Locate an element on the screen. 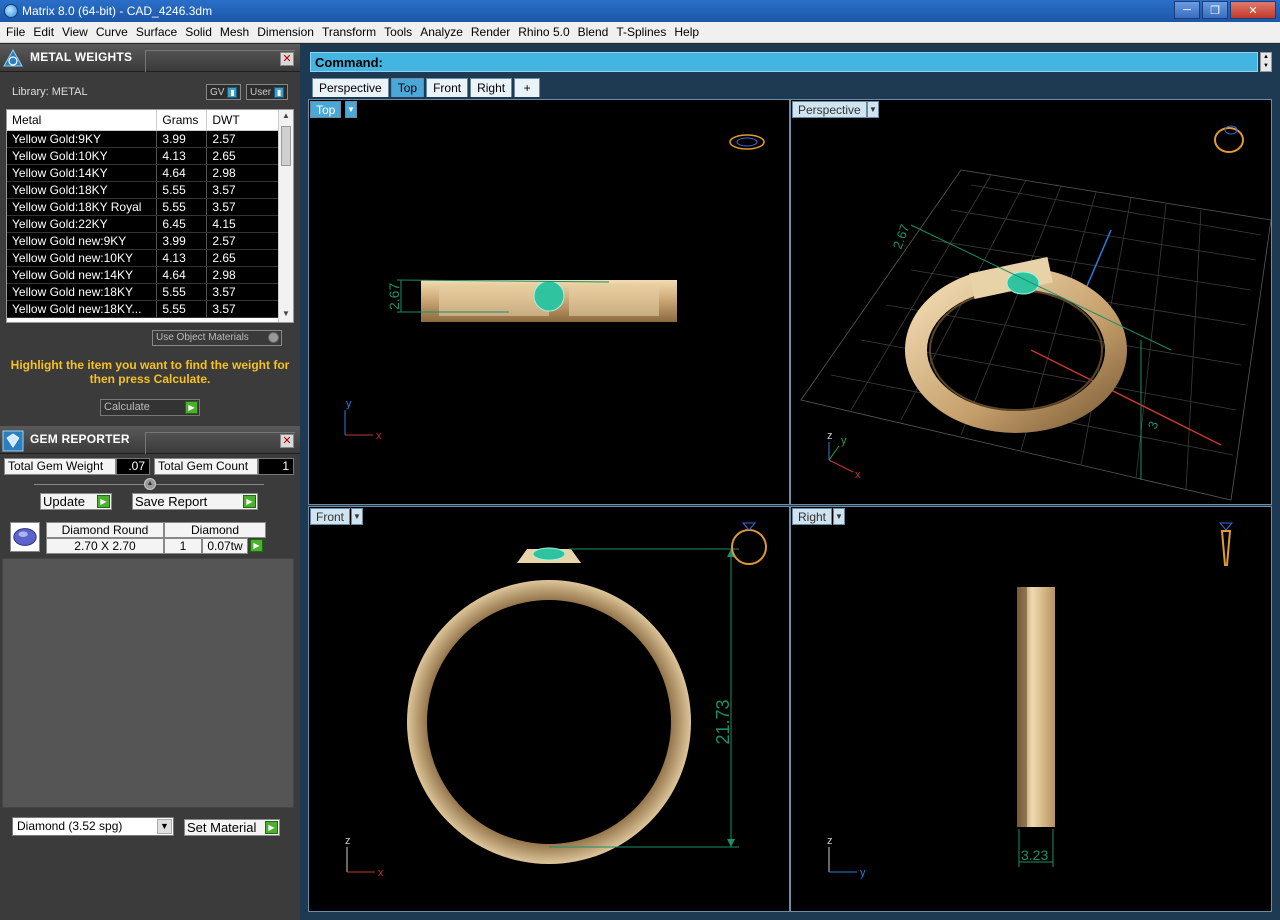 Image resolution: width=1280 pixels, height=920 pixels. table-row: Yellow Gold:18KY Royal 5.55 3.57 is located at coordinates (143, 207).